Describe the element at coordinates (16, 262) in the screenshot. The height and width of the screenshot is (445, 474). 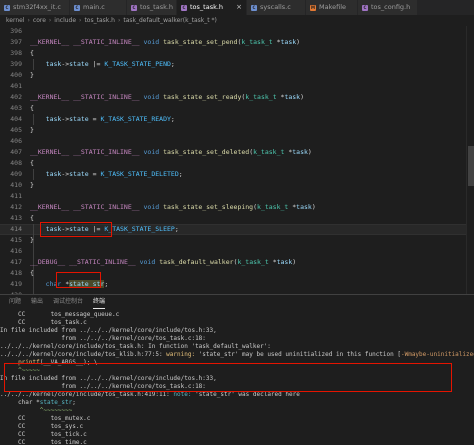
I see `line-number: 417` at that location.